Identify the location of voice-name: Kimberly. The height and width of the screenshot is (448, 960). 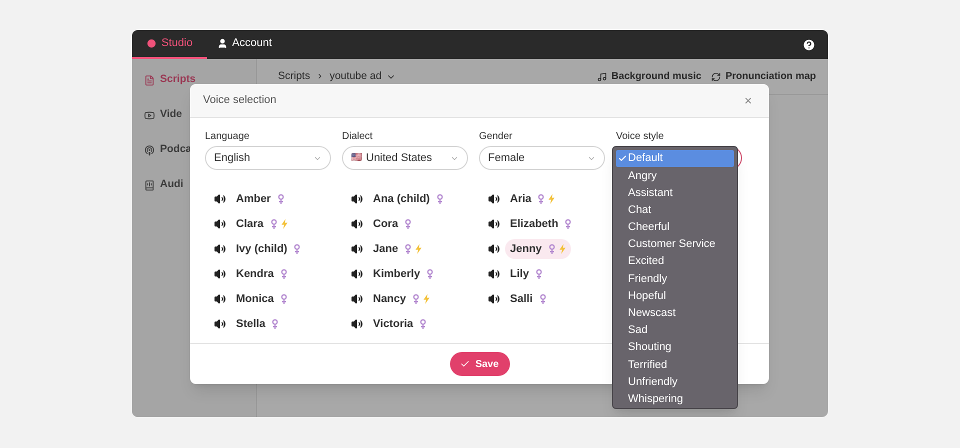
(396, 274).